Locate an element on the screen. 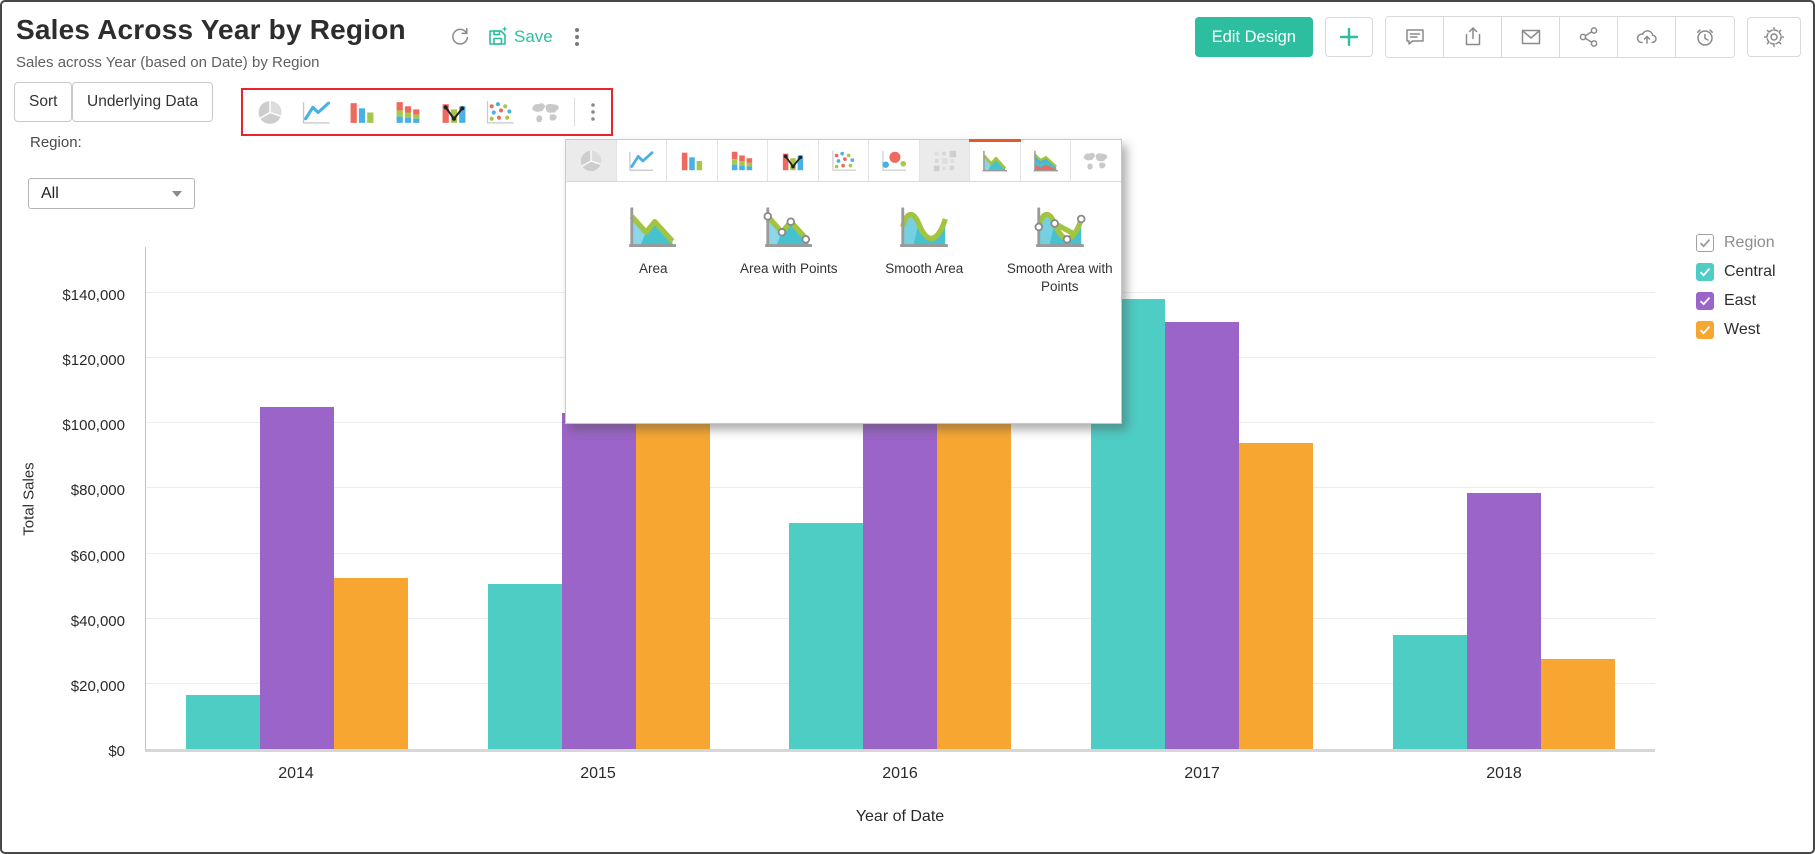 The width and height of the screenshot is (1815, 854). export-button is located at coordinates (1473, 37).